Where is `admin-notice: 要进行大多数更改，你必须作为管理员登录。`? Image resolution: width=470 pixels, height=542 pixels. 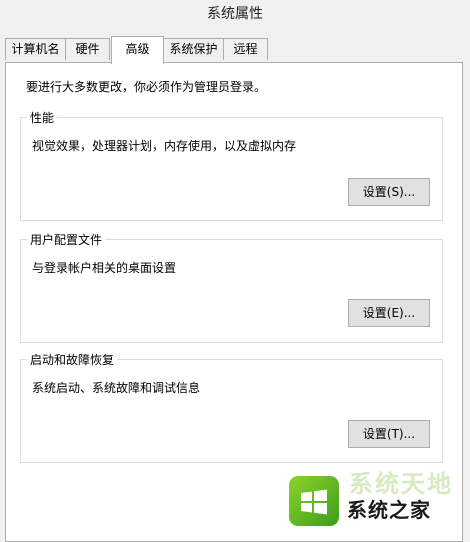 admin-notice: 要进行大多数更改，你必须作为管理员登录。 is located at coordinates (146, 87).